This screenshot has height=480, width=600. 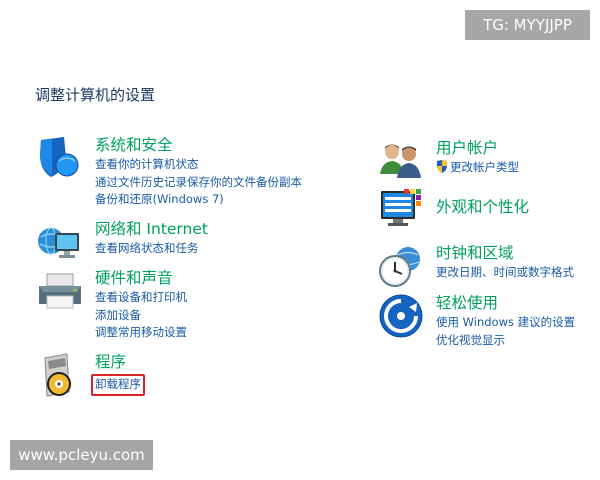 I want to click on link-optimize-visual-display: 优化视觉显示, so click(x=505, y=341).